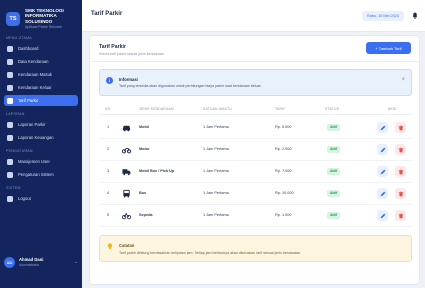 The height and width of the screenshot is (288, 425). I want to click on sidebar-item-data-kendaraan: Data Kendaraan, so click(41, 61).